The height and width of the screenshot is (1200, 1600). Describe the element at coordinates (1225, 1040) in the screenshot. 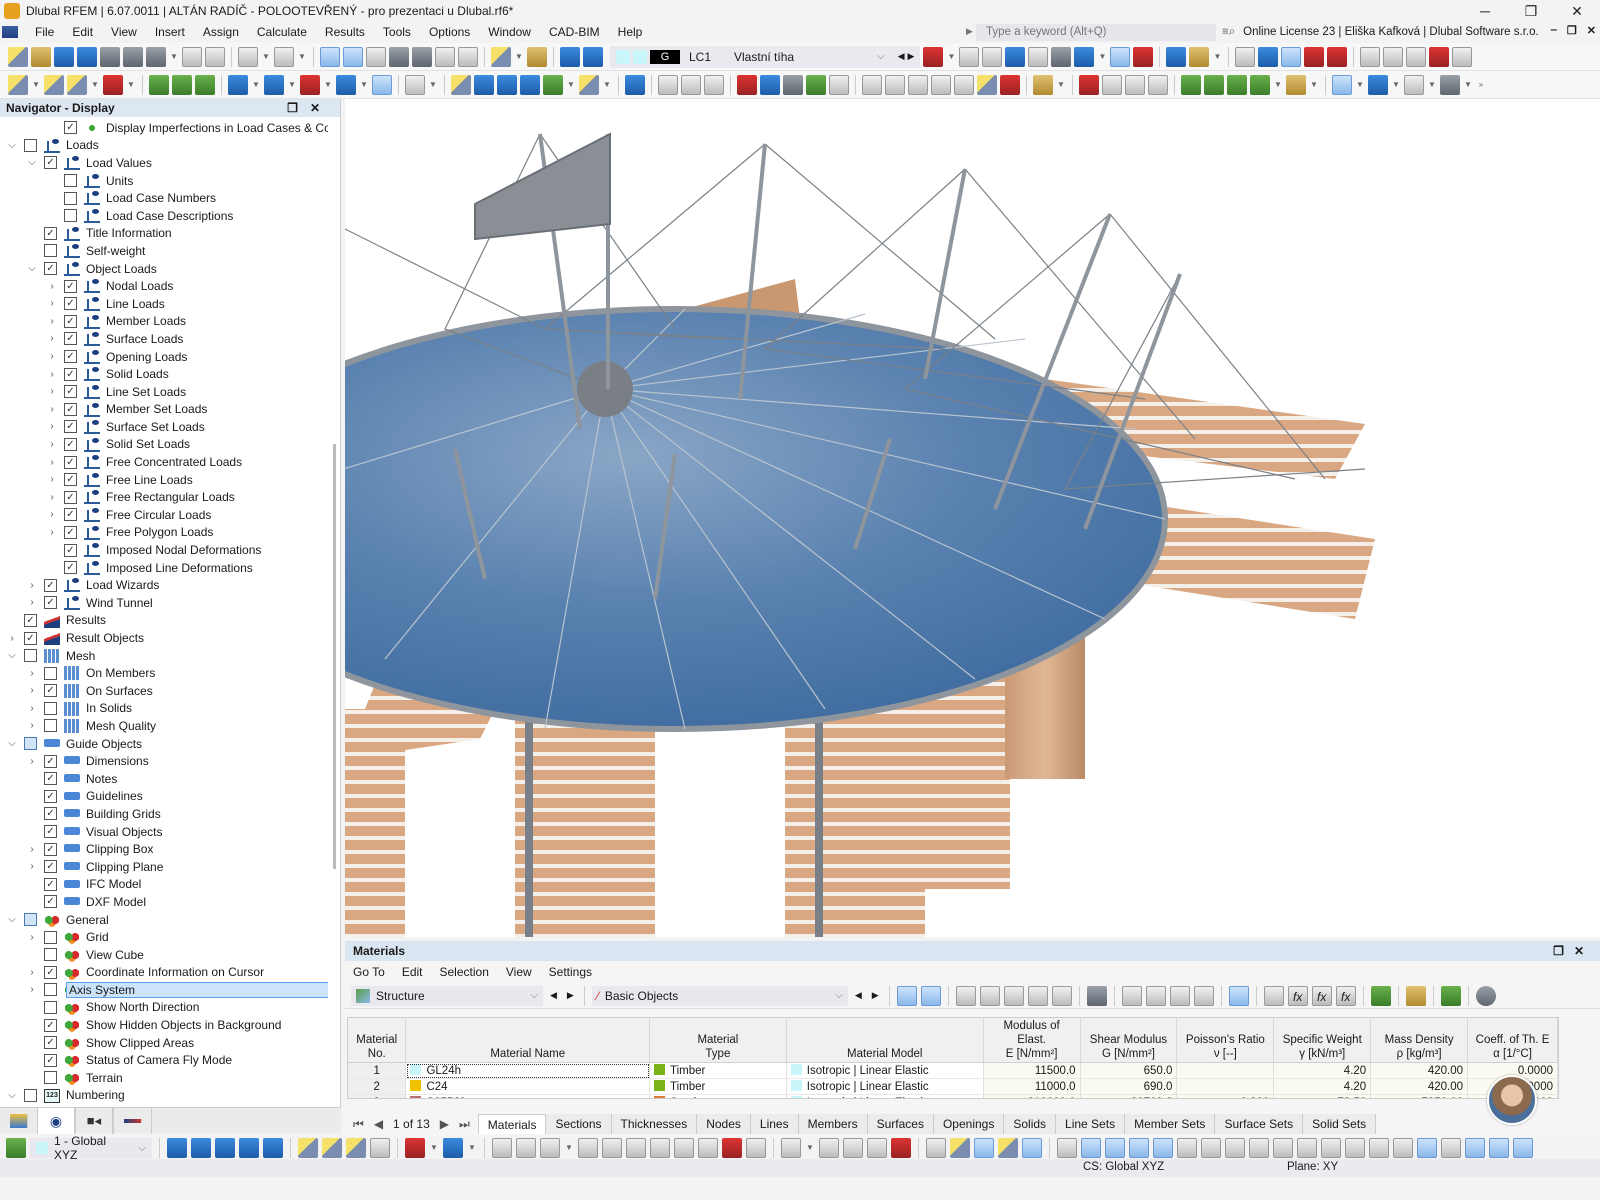

I see `column-header: Poisson's Ratio ν [--]` at that location.